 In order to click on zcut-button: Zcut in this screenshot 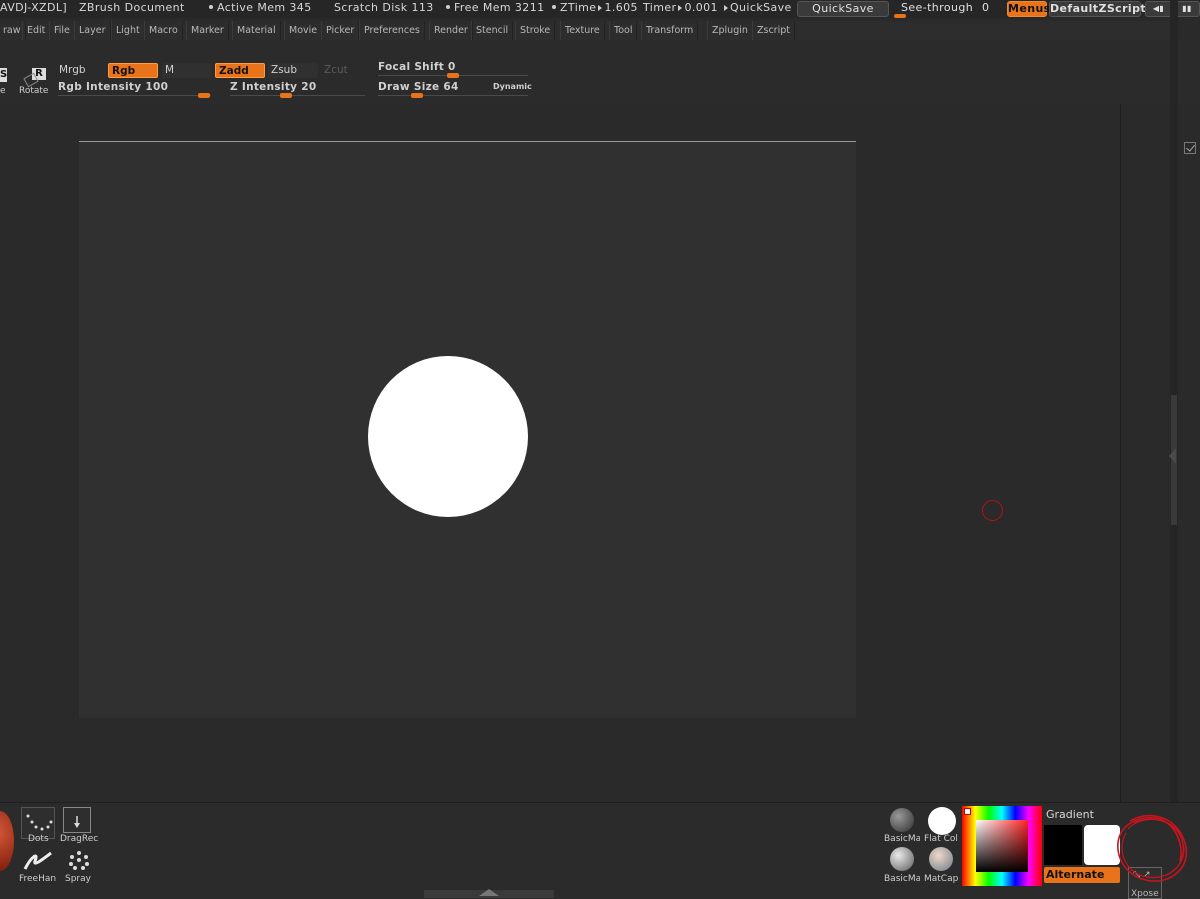, I will do `click(346, 70)`.